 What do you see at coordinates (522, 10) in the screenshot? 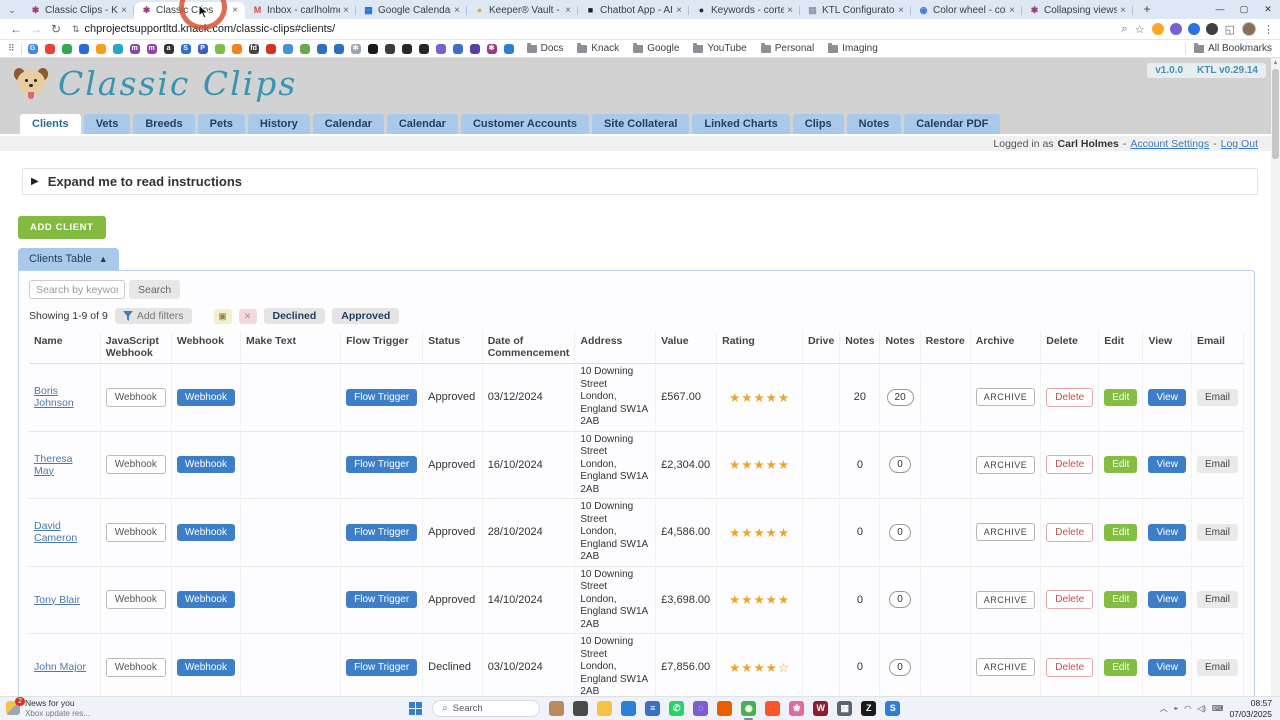
I see `browser-tab: ● Keeper® Vault - carlholmes...×` at bounding box center [522, 10].